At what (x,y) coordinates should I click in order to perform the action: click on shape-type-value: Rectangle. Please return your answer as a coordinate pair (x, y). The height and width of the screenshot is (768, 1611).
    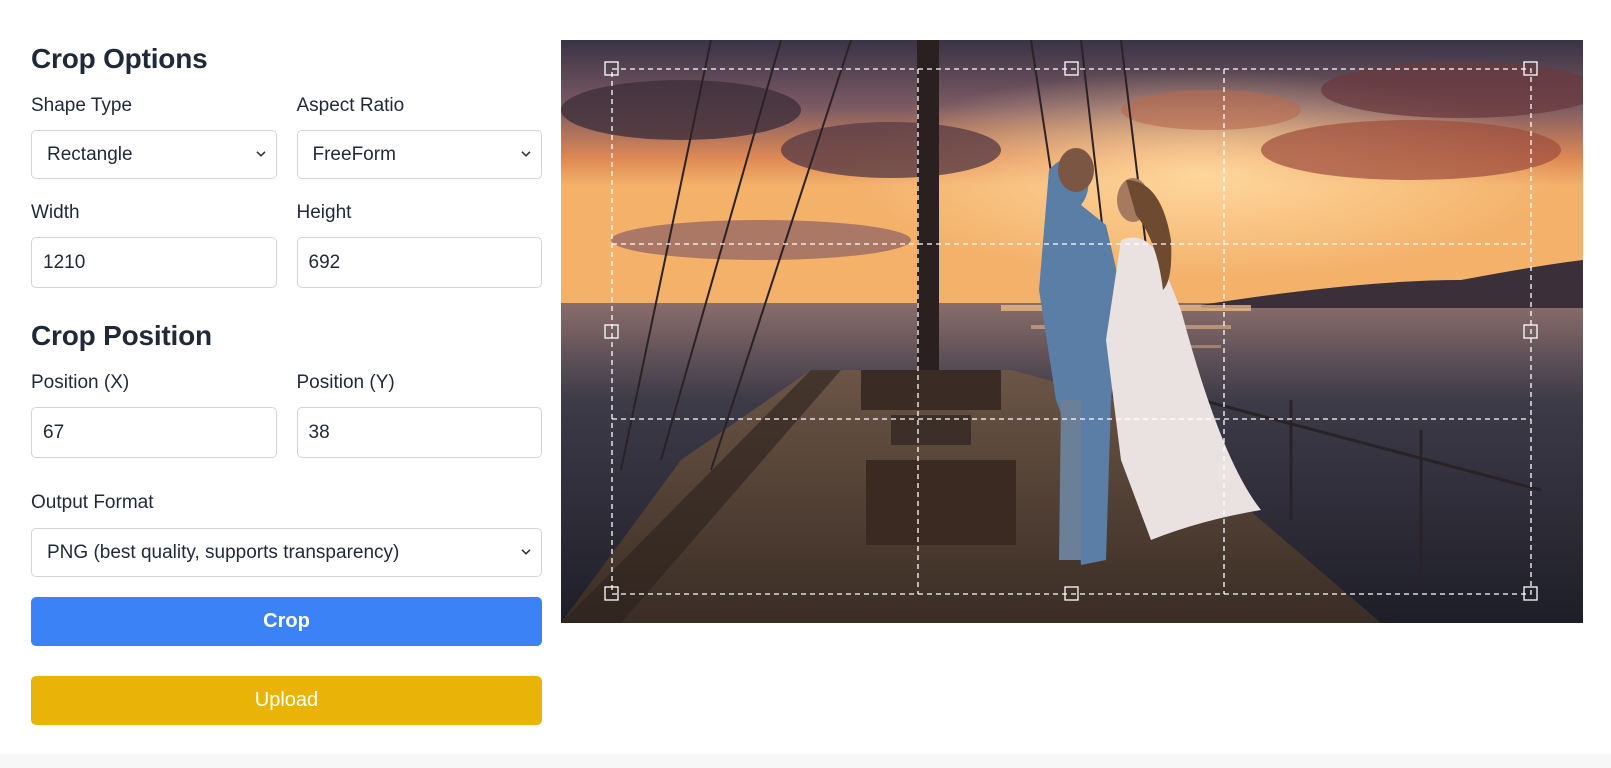
    Looking at the image, I should click on (90, 154).